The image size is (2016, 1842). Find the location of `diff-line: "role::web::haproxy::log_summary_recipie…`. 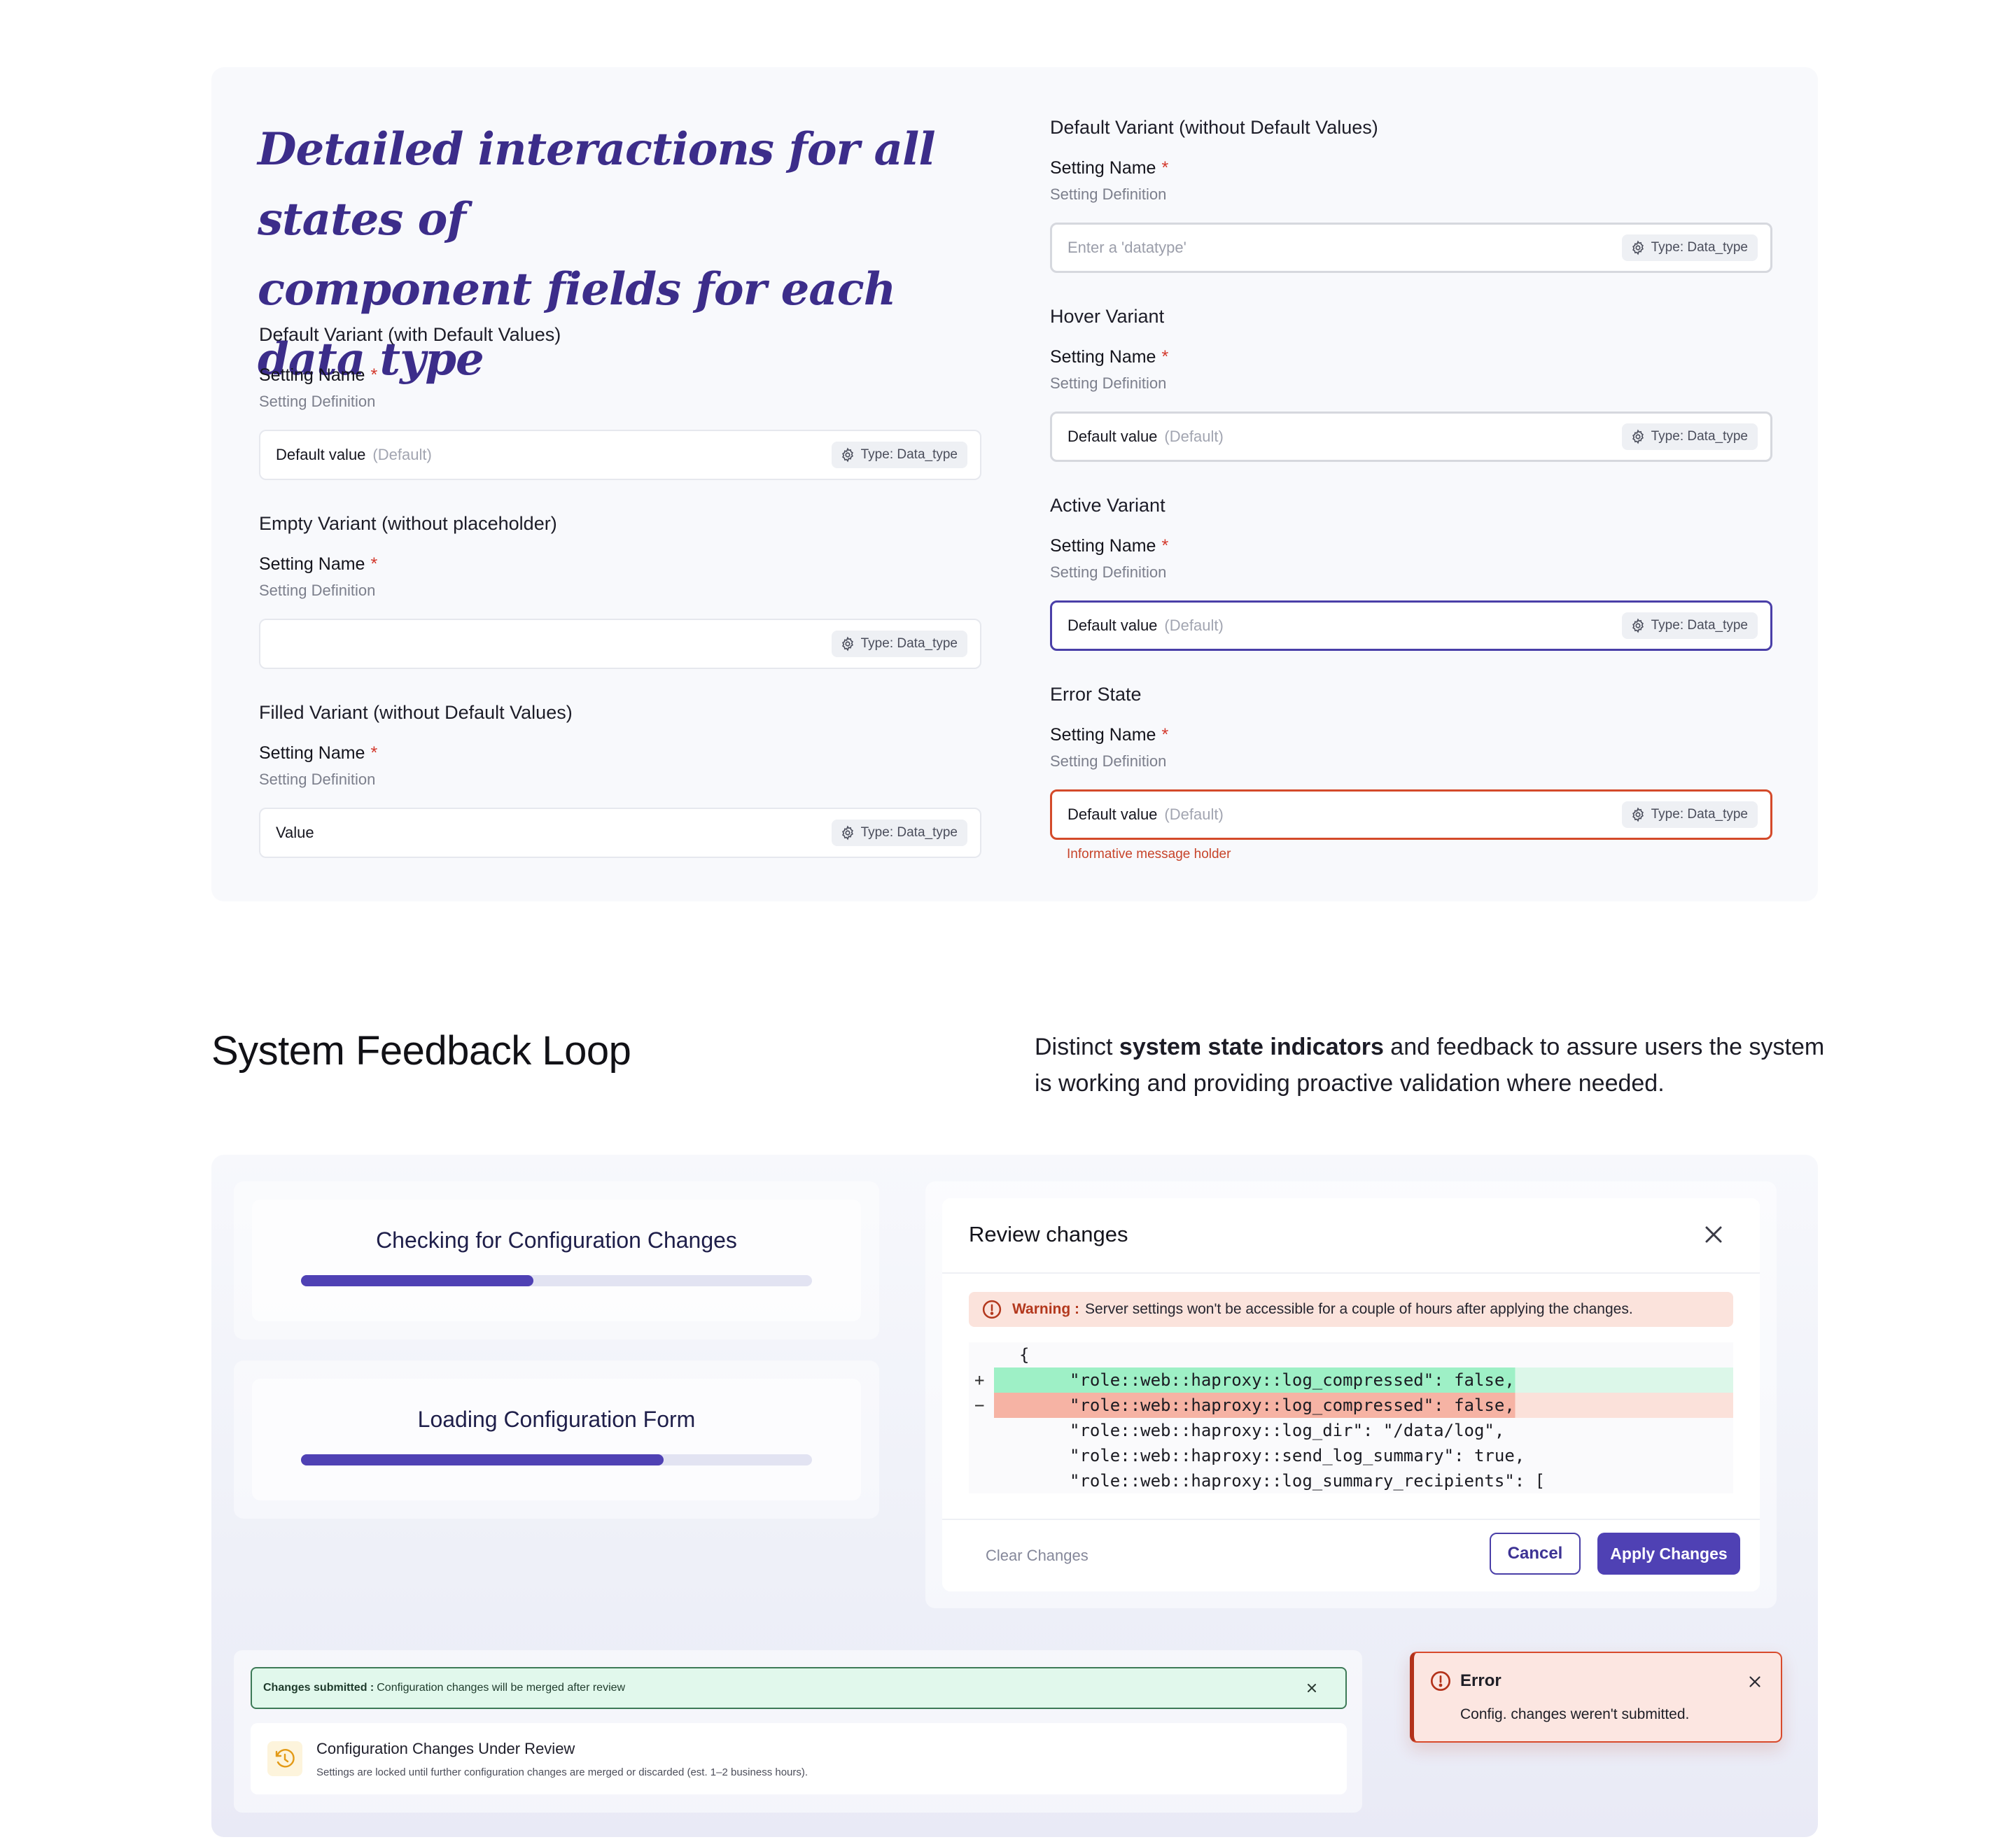

diff-line: "role::web::haproxy::log_summary_recipie… is located at coordinates (1351, 1480).